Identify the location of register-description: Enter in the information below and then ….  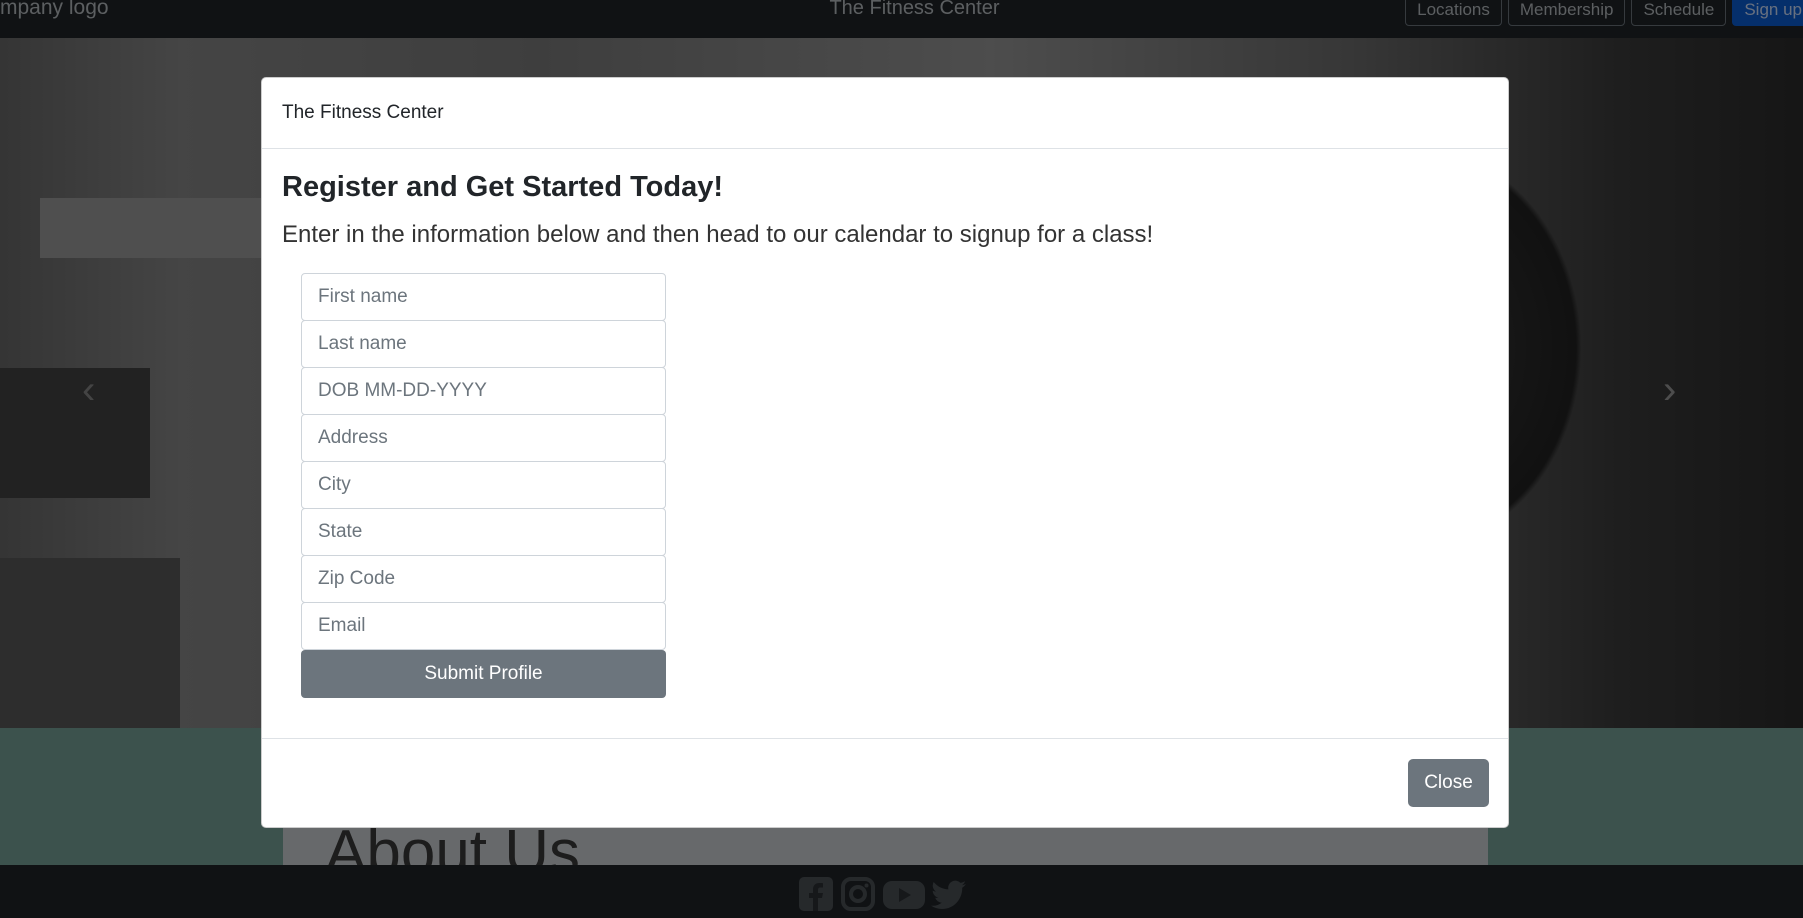
(718, 234).